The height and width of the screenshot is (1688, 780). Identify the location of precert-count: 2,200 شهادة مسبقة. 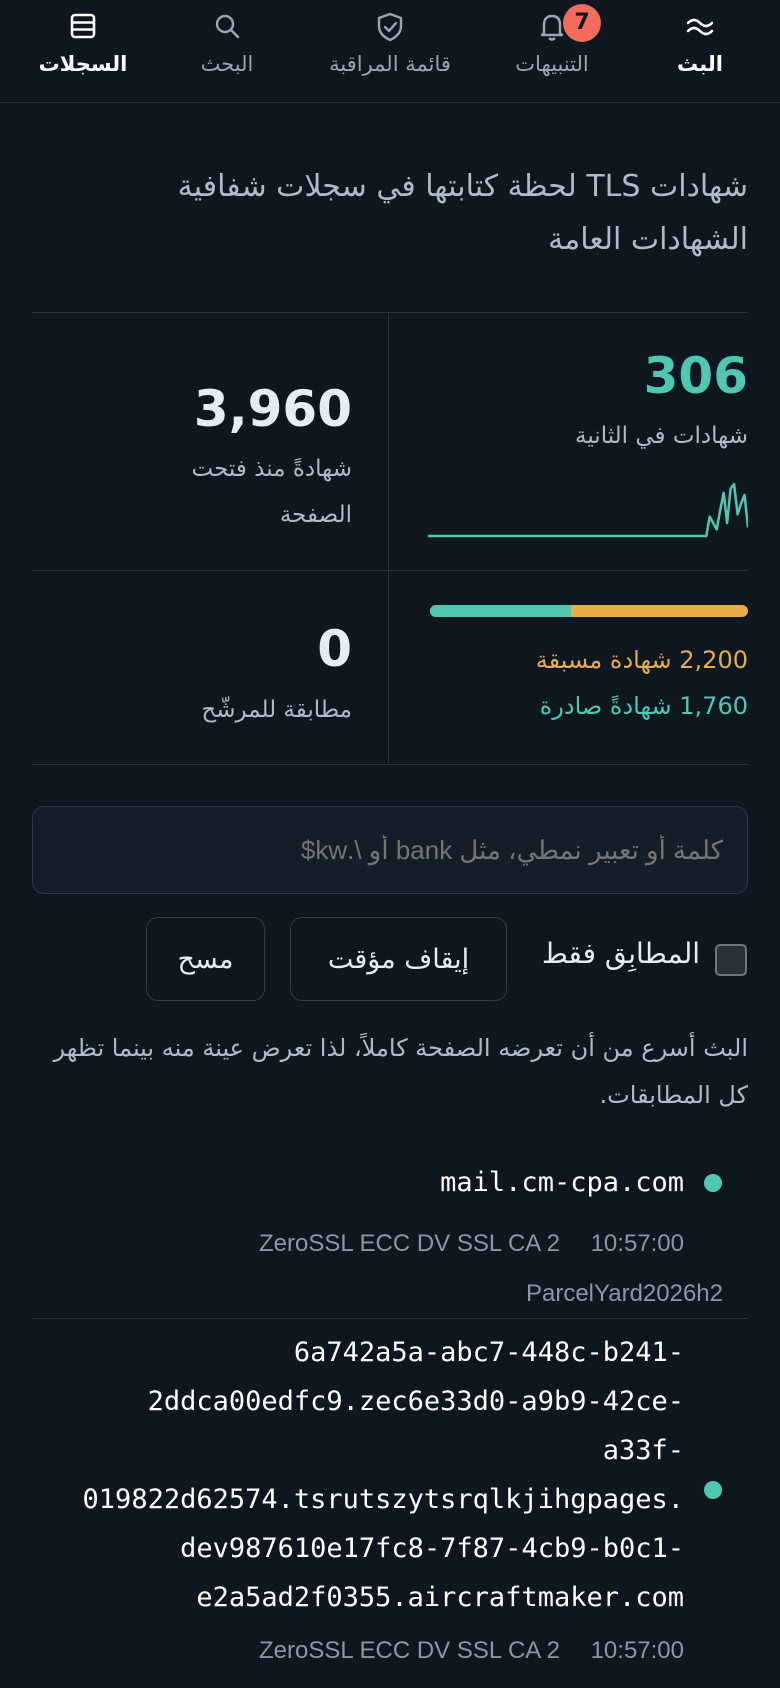
(641, 660).